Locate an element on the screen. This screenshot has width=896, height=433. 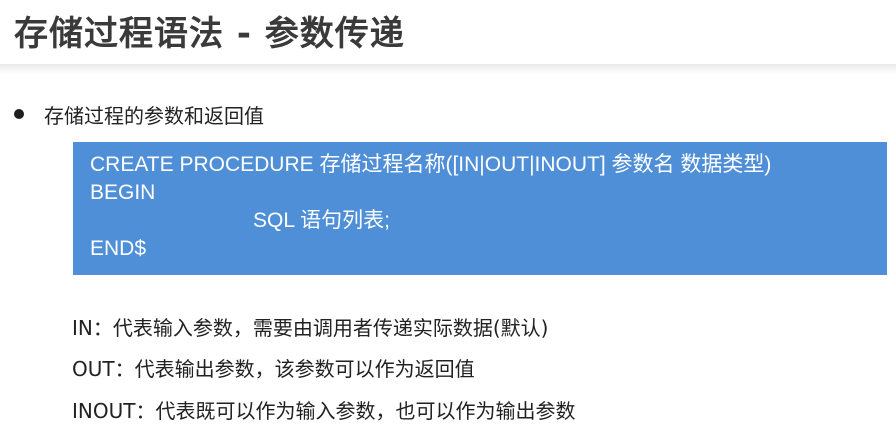
code-line-begin: BEGIN is located at coordinates (123, 192).